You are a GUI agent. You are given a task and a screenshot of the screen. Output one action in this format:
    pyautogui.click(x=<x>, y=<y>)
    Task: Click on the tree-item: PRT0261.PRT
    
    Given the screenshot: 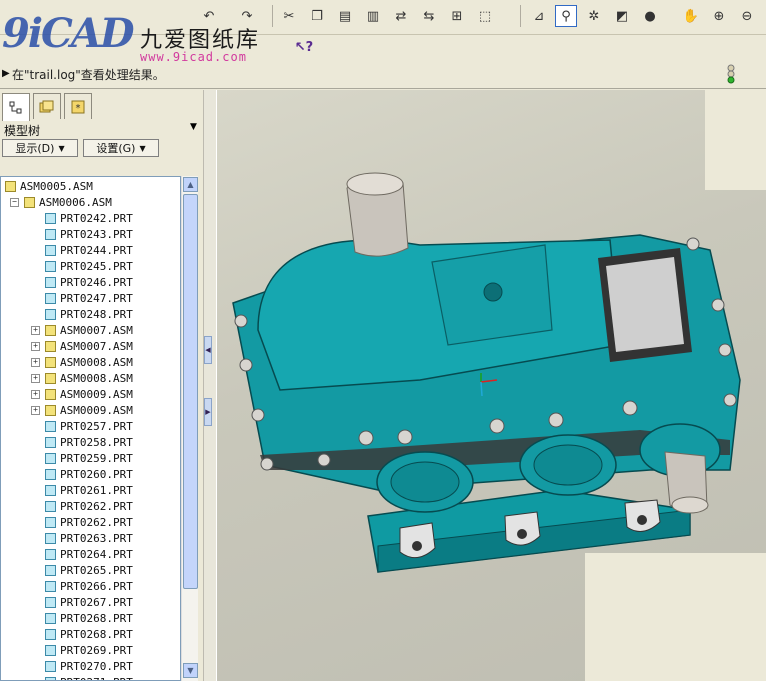 What is the action you would take?
    pyautogui.click(x=82, y=490)
    